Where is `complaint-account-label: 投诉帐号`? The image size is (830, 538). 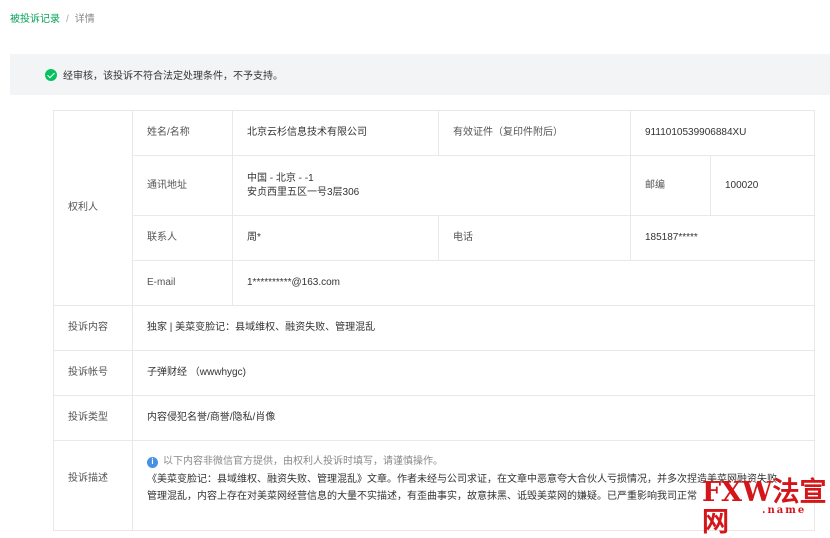
complaint-account-label: 投诉帐号 is located at coordinates (93, 373).